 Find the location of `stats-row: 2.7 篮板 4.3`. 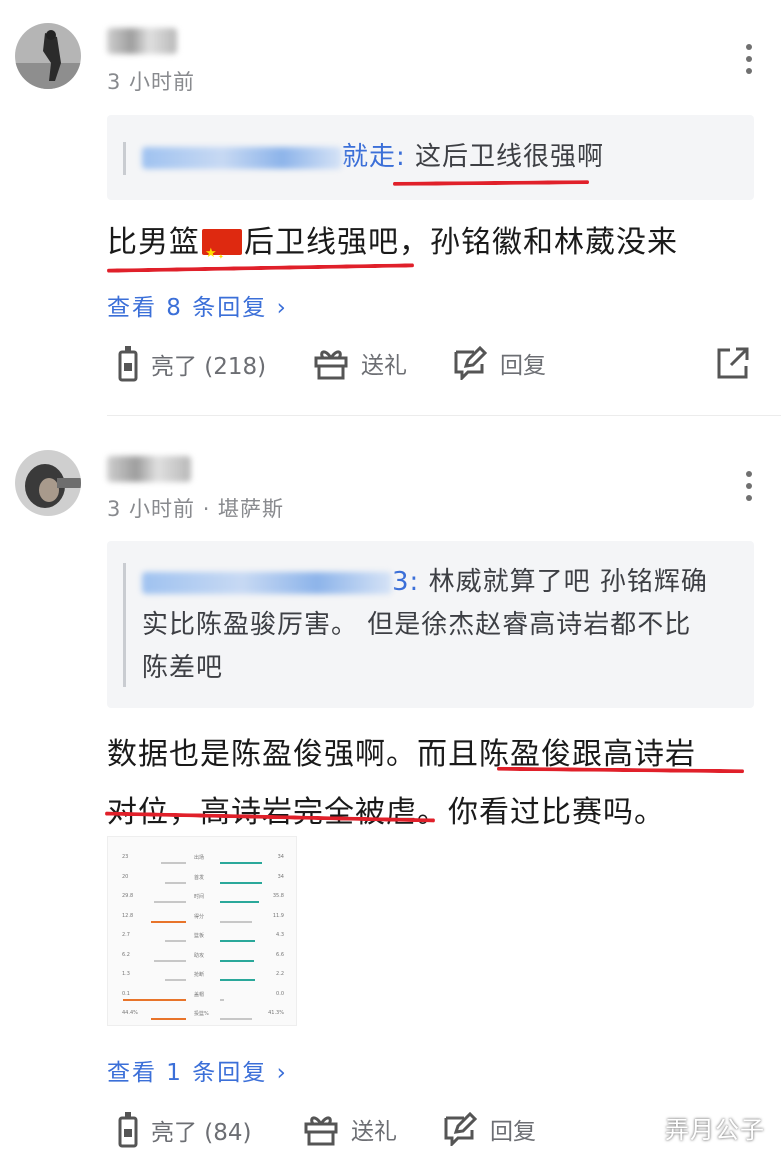

stats-row: 2.7 篮板 4.3 is located at coordinates (202, 937).